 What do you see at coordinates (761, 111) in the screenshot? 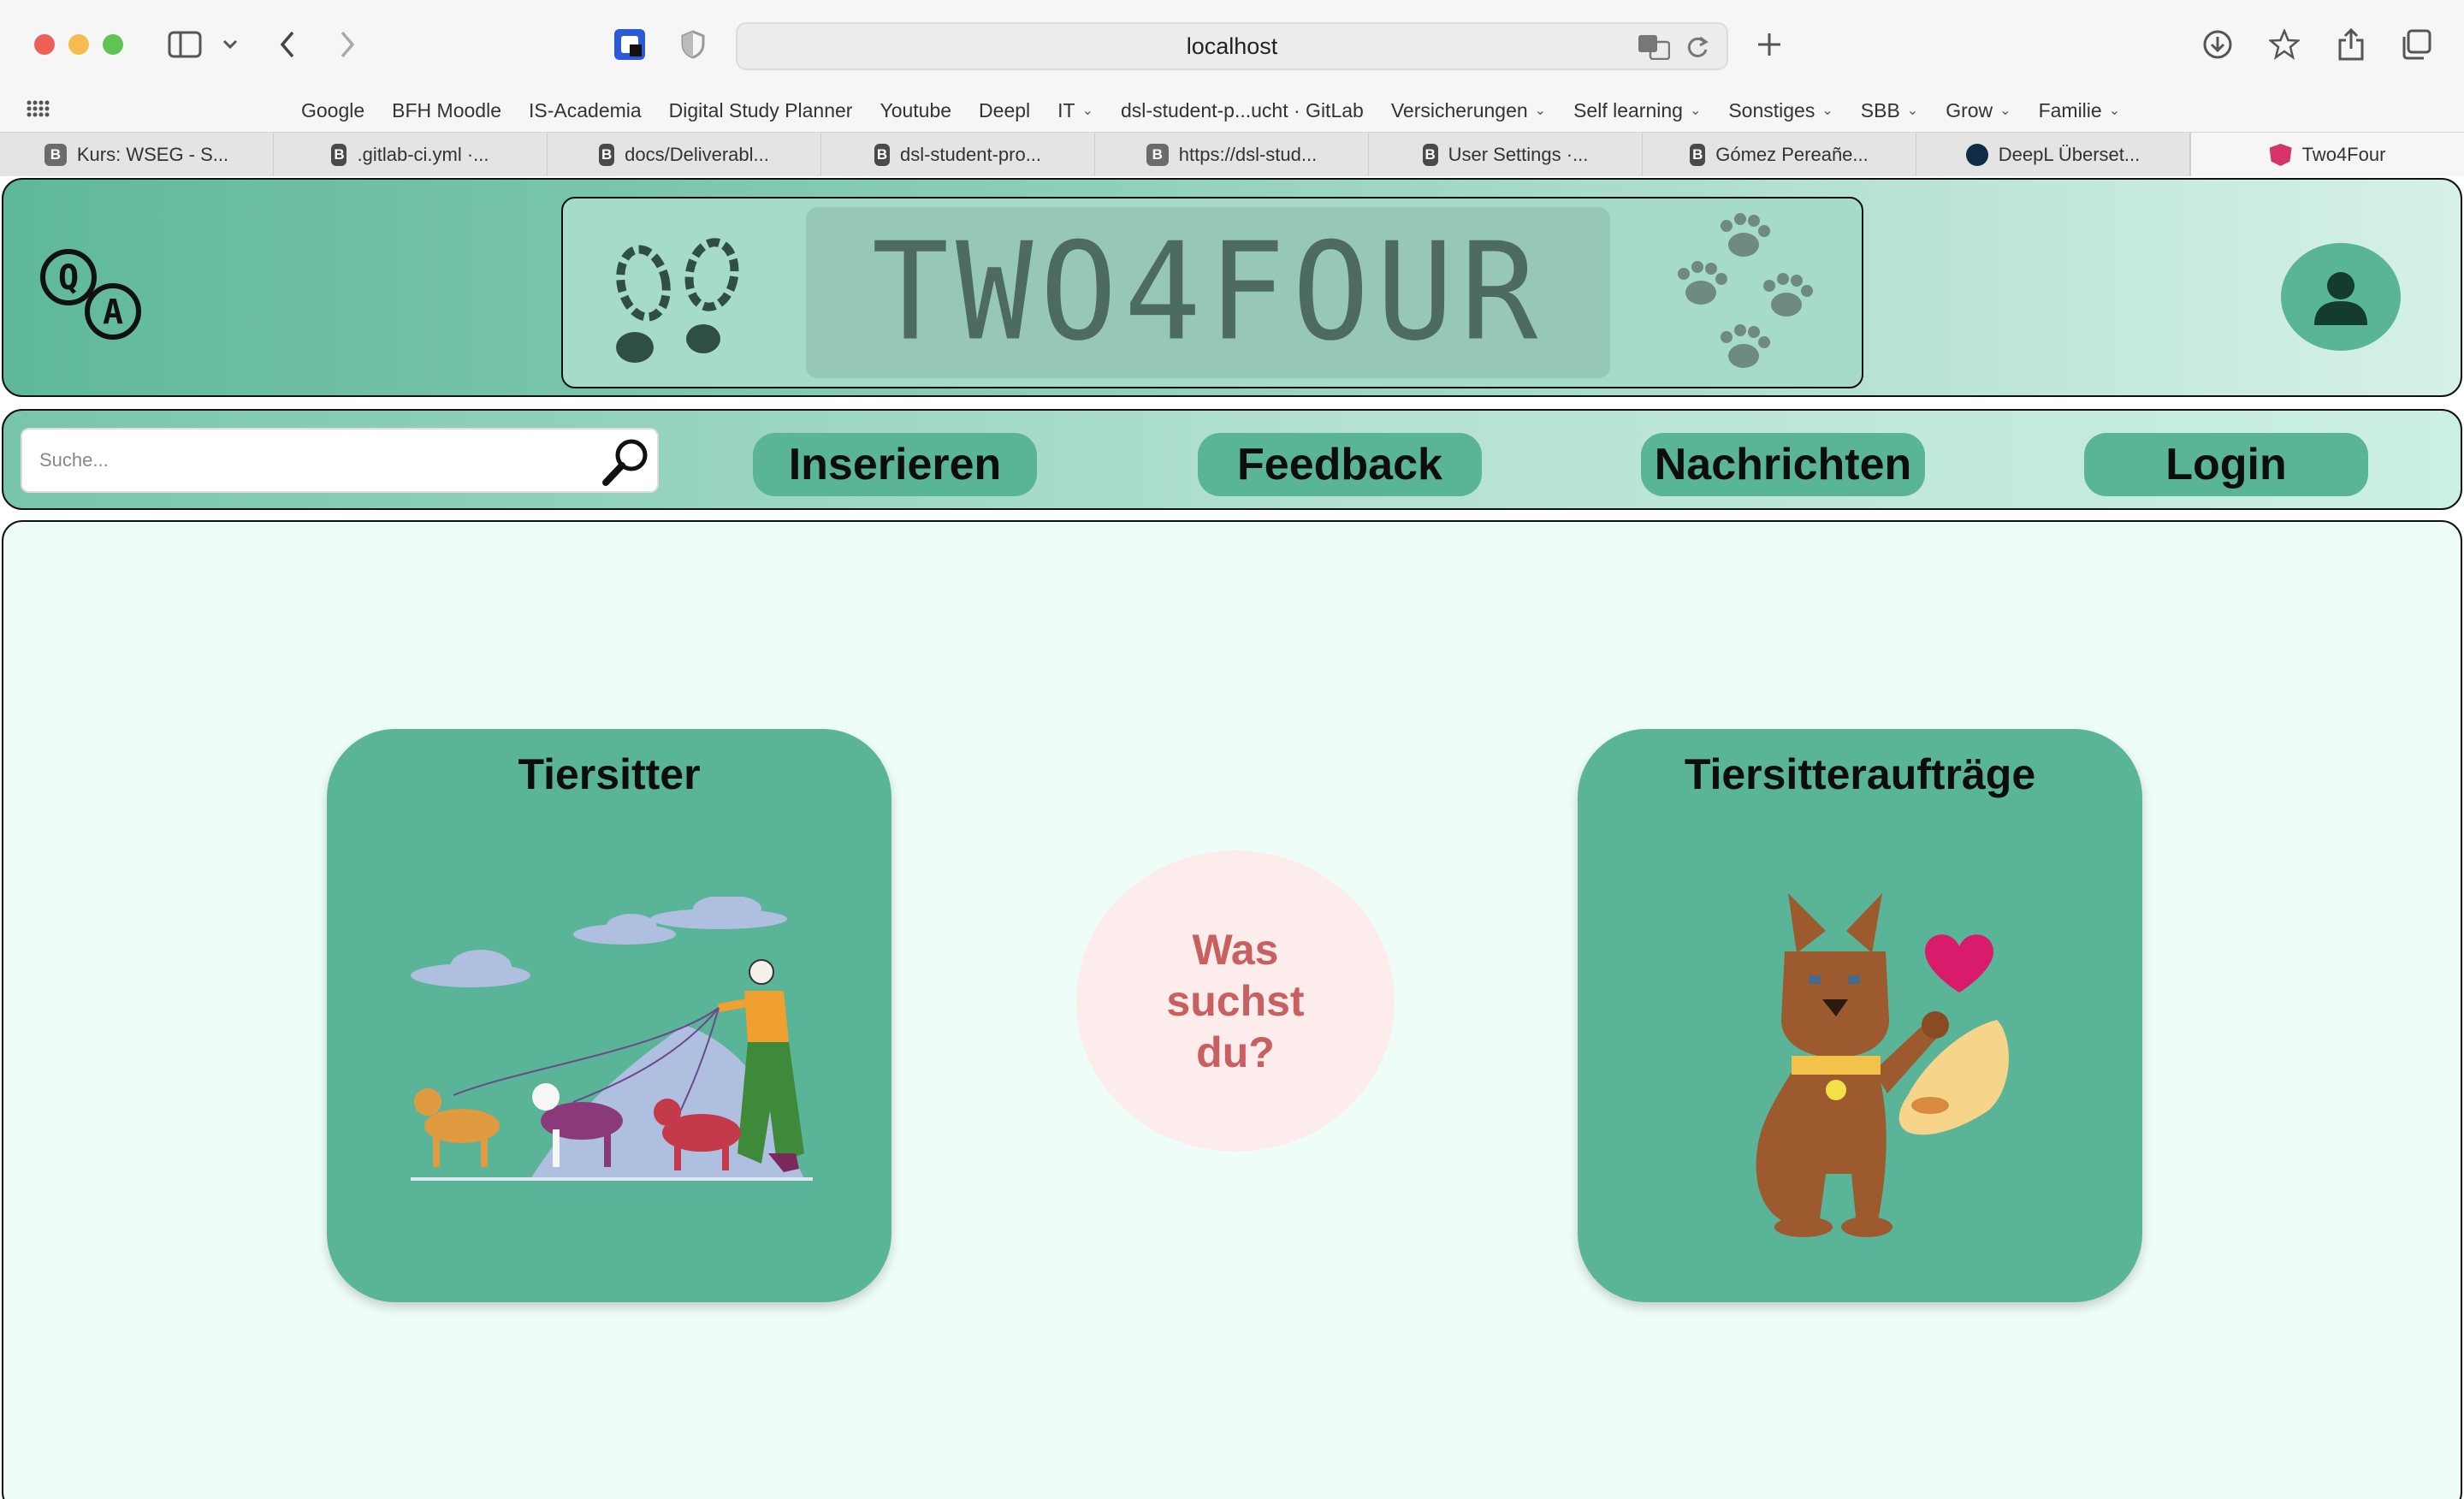
I see `bookmark-item: Digital Study Planner` at bounding box center [761, 111].